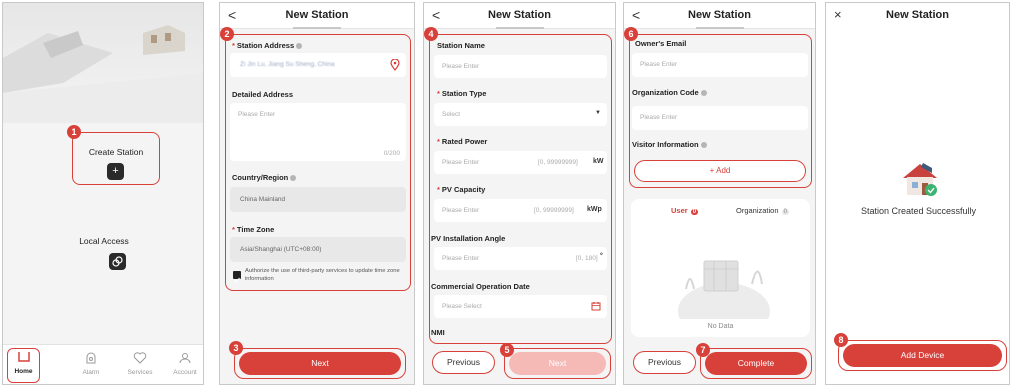 The width and height of the screenshot is (1012, 387). What do you see at coordinates (391, 153) in the screenshot?
I see `char-count: 0/200` at bounding box center [391, 153].